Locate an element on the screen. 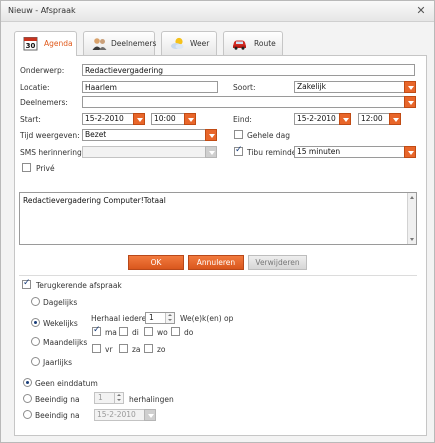  eind-time-select: 12:00 is located at coordinates (379, 119).